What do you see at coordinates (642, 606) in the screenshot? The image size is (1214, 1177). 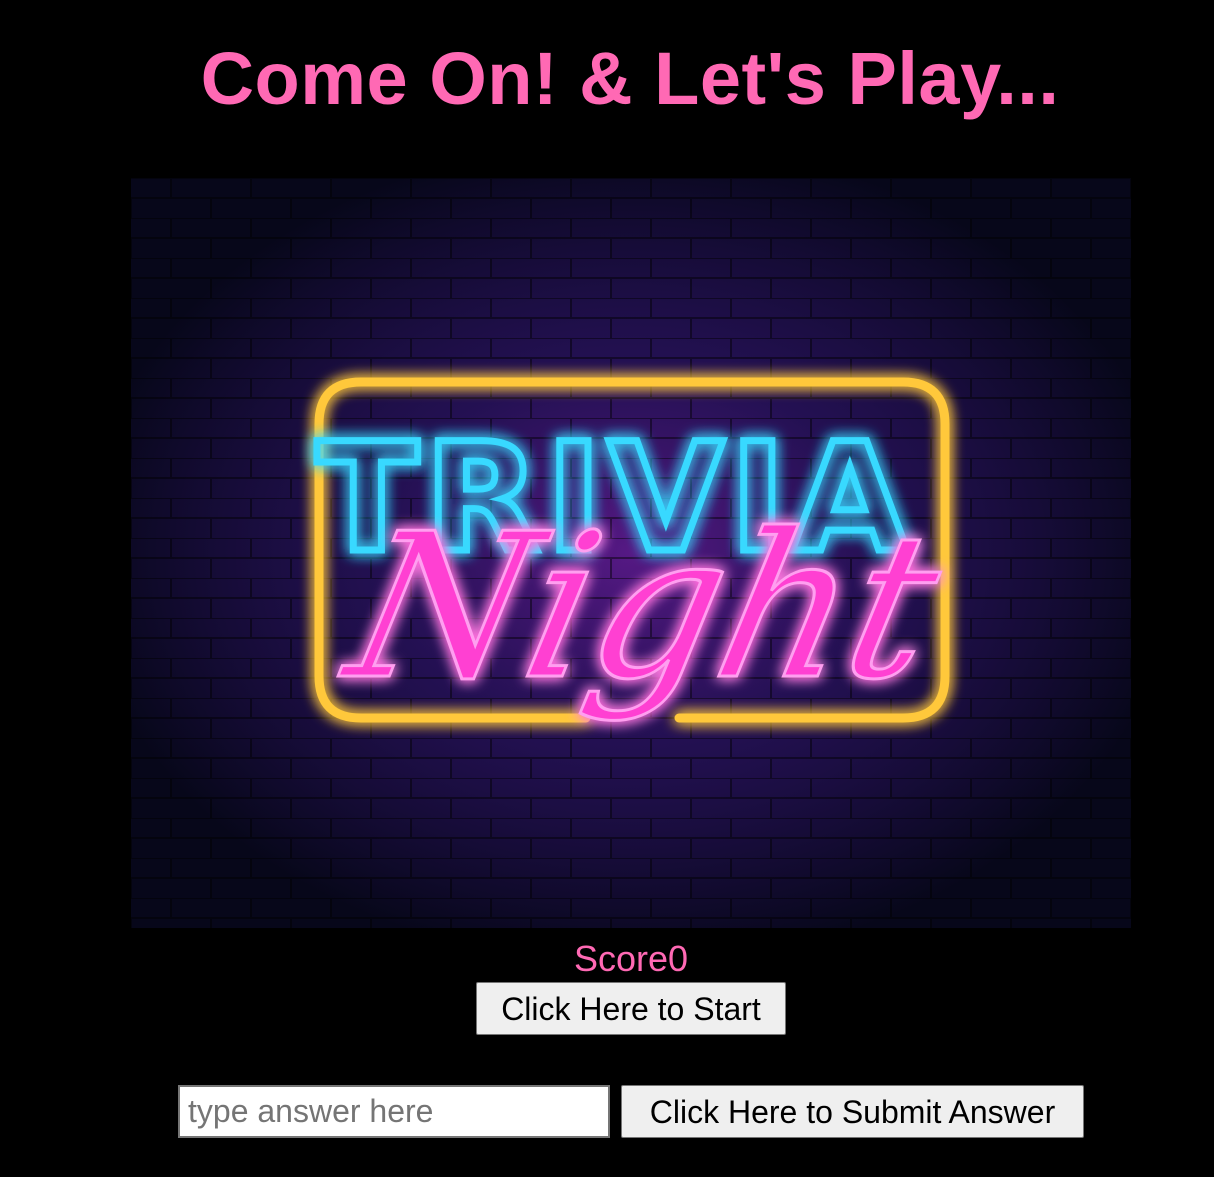 I see `night-sign-text: Night` at bounding box center [642, 606].